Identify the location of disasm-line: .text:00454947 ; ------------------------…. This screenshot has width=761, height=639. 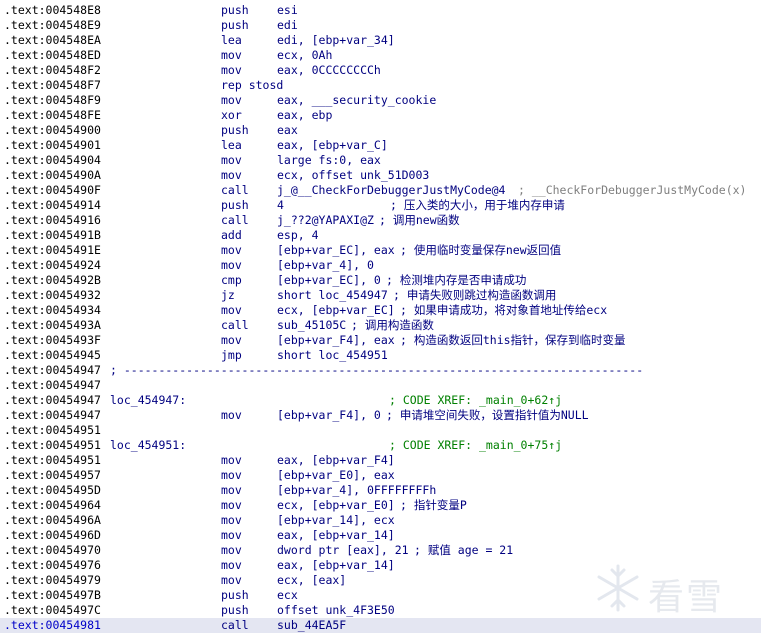
(380, 370).